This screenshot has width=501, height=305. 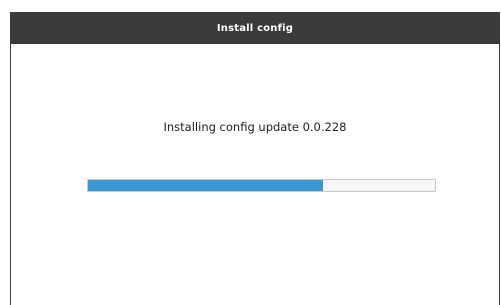 I want to click on dialog-title: Install config, so click(x=255, y=28).